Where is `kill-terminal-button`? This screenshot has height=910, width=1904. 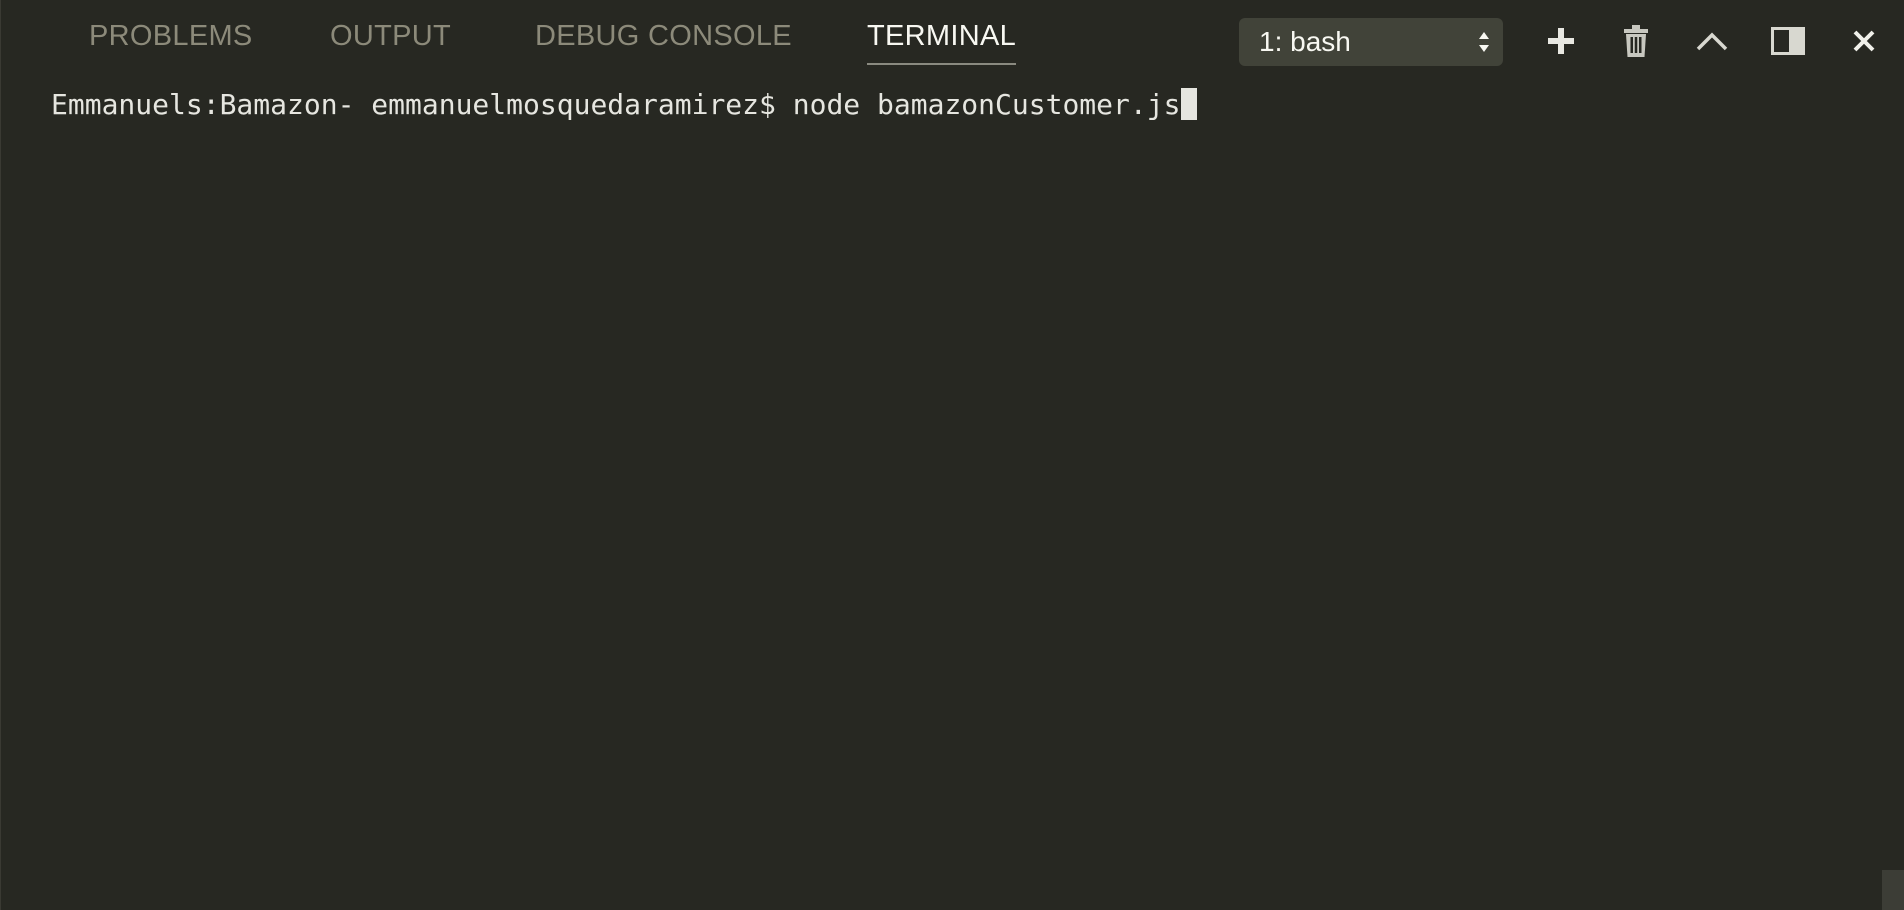
kill-terminal-button is located at coordinates (1636, 41).